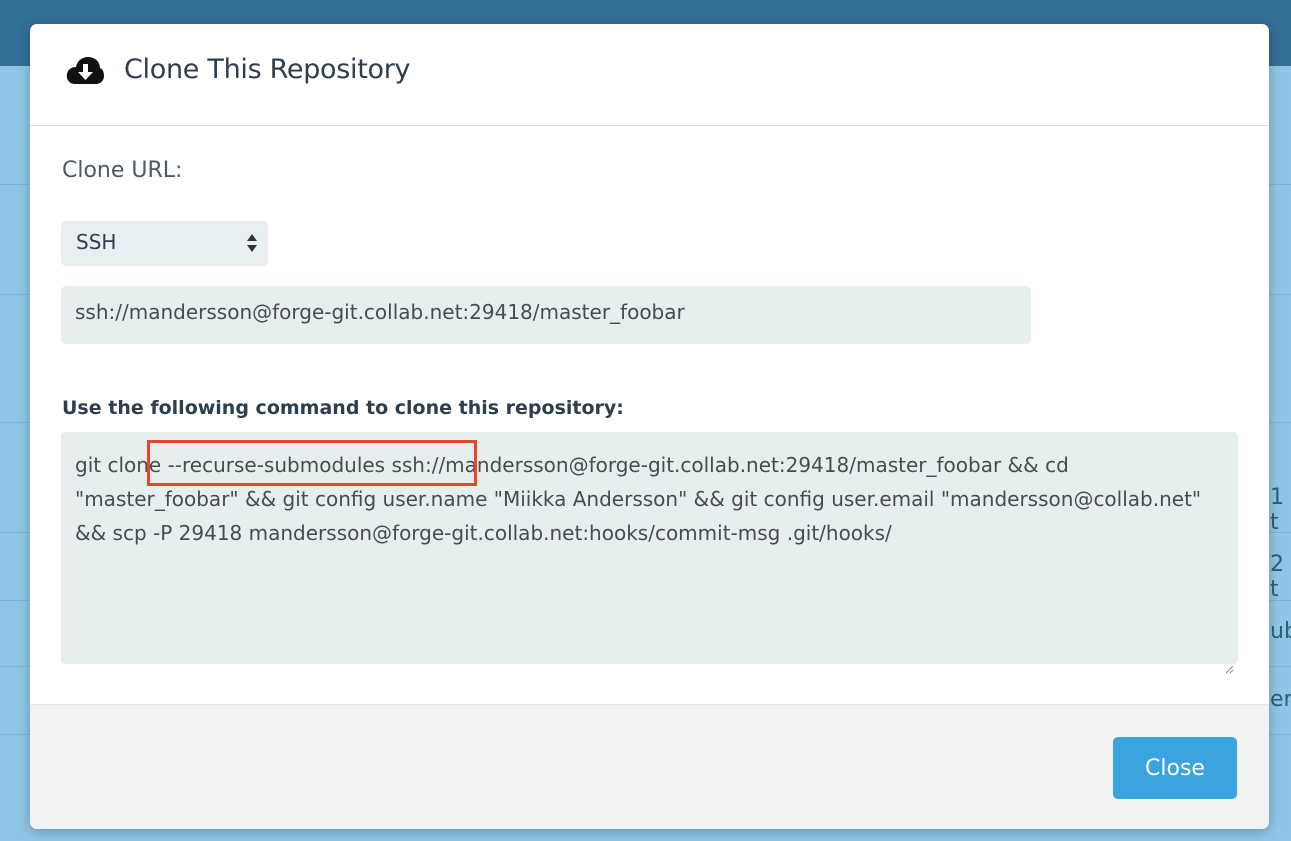 The image size is (1291, 841). I want to click on resize-grip-icon, so click(1229, 662).